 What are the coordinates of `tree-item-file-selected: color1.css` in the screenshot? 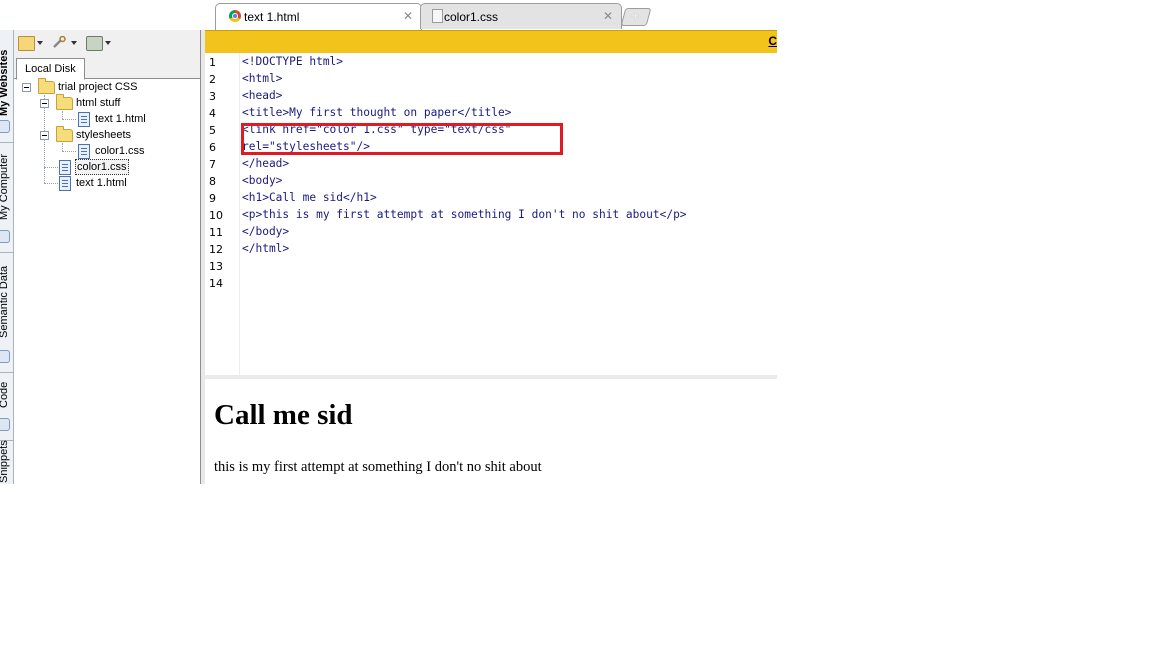 It's located at (107, 167).